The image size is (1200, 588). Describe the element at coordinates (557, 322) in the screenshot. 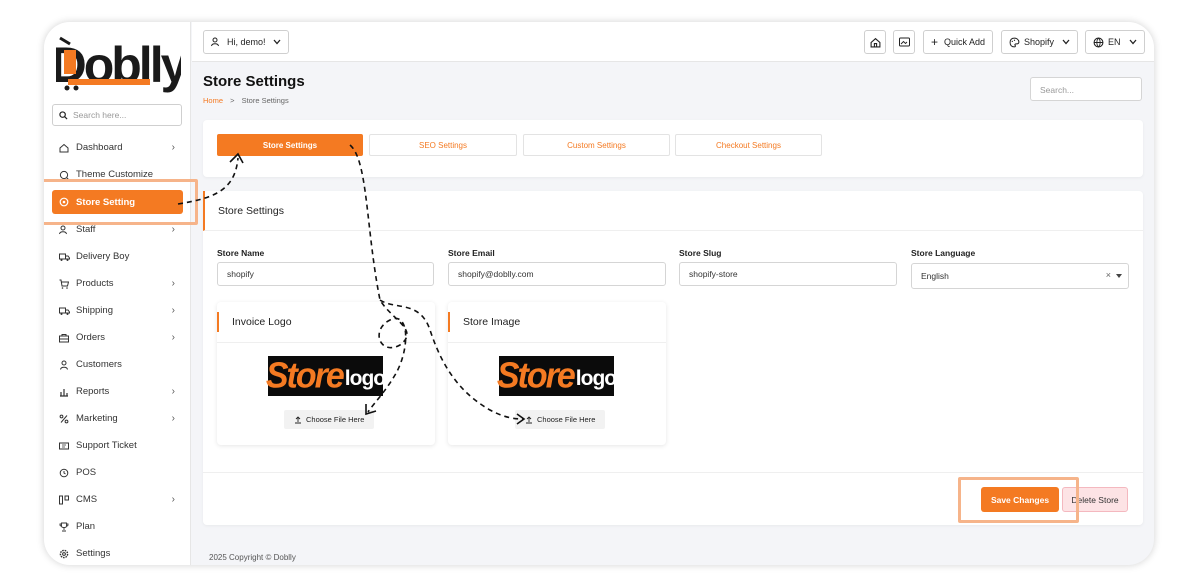

I see `store-image-title: Store Image` at that location.